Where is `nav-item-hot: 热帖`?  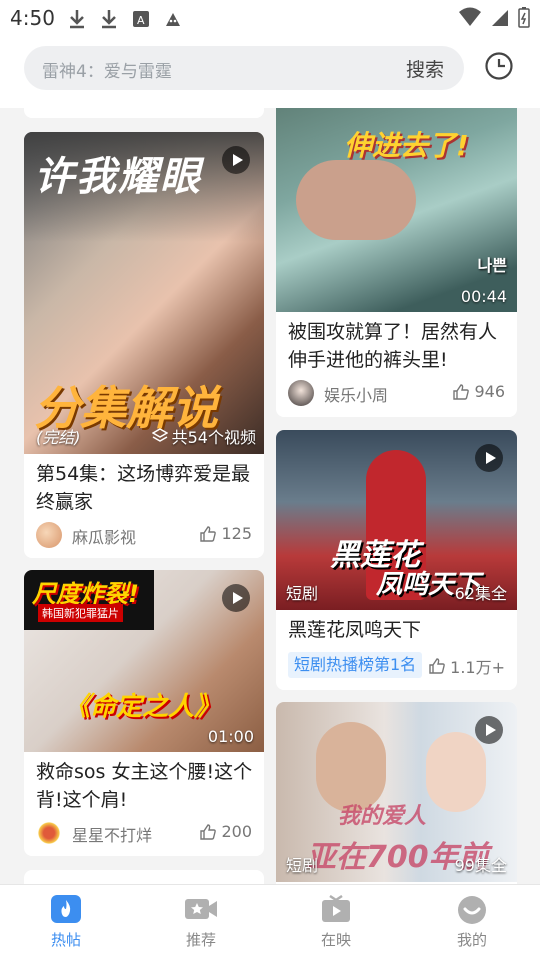
nav-item-hot: 热帖 is located at coordinates (66, 922).